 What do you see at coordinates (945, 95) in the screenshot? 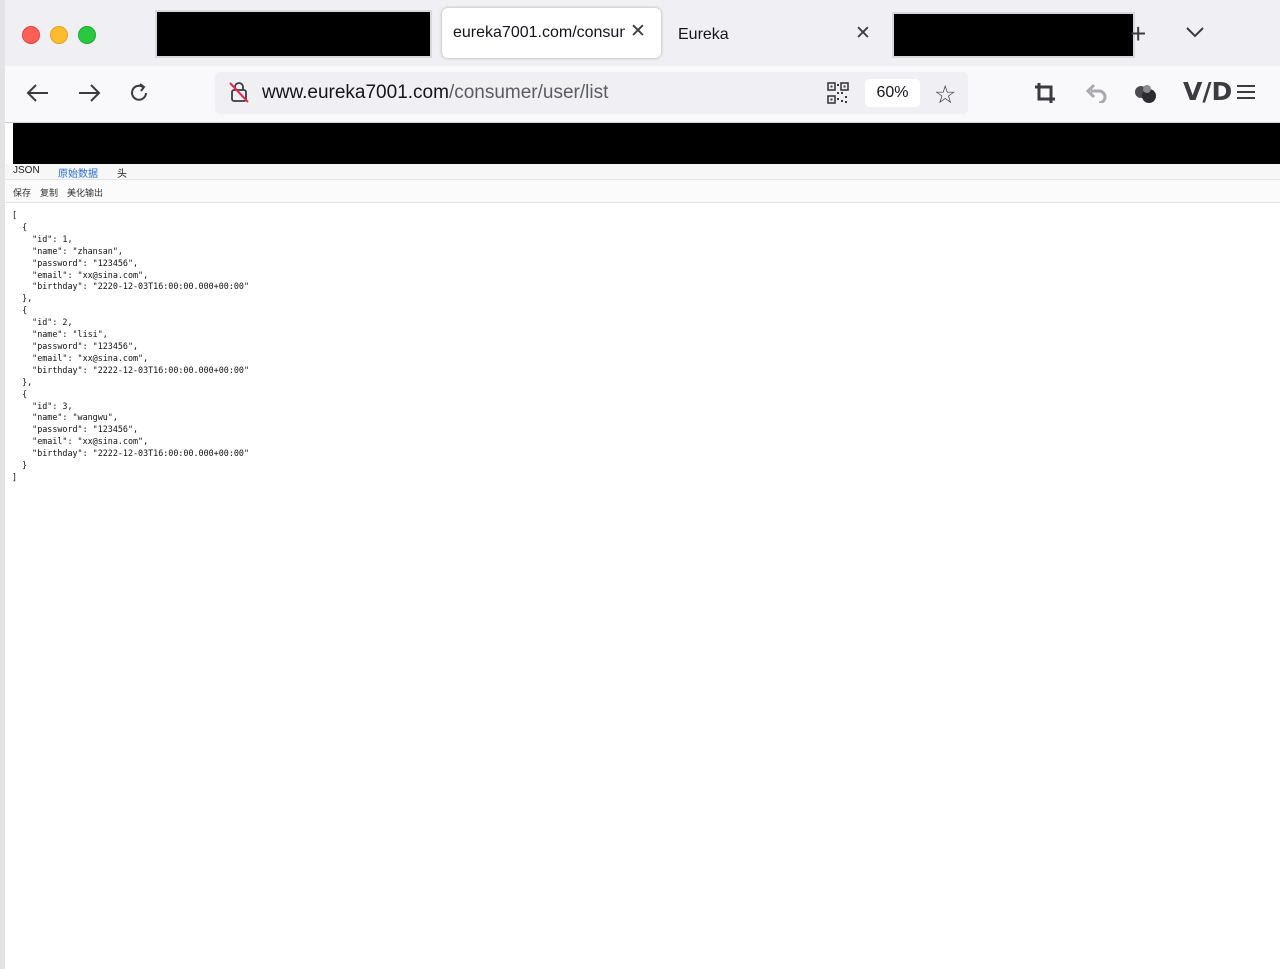
I see `bookmark-star-icon: ☆` at bounding box center [945, 95].